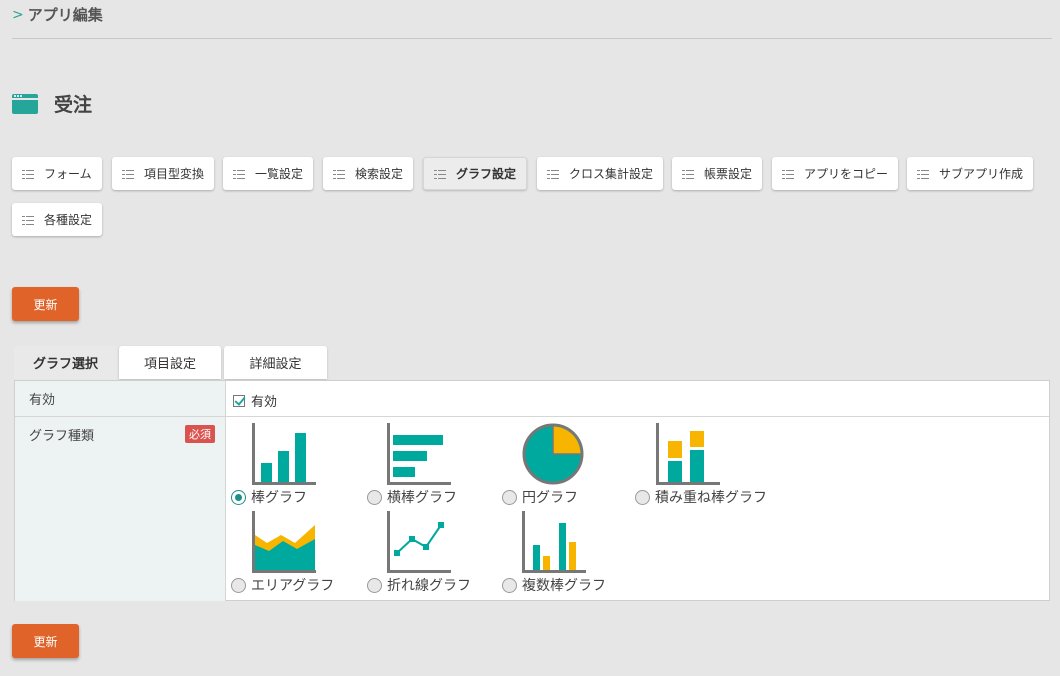  I want to click on graph-option-horizontal-bar: 横棒グラフ, so click(412, 497).